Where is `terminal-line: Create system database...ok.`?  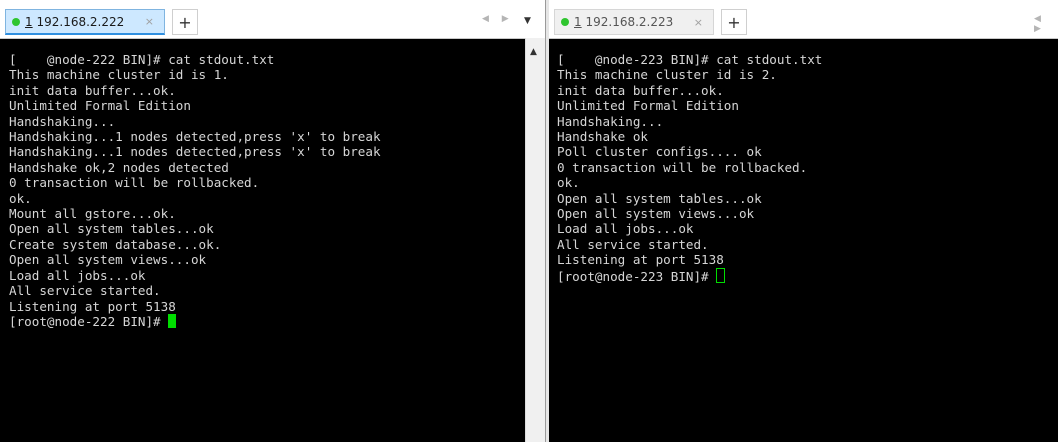 terminal-line: Create system database...ok. is located at coordinates (115, 244).